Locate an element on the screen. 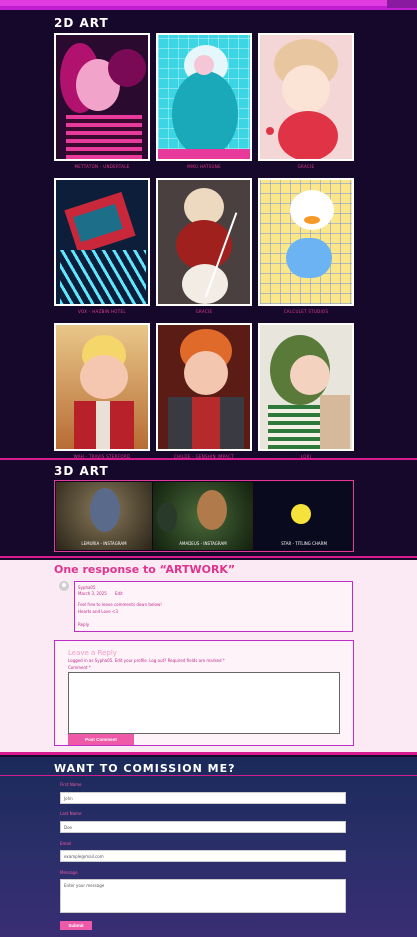  comment-label: Comment * is located at coordinates (79, 667).